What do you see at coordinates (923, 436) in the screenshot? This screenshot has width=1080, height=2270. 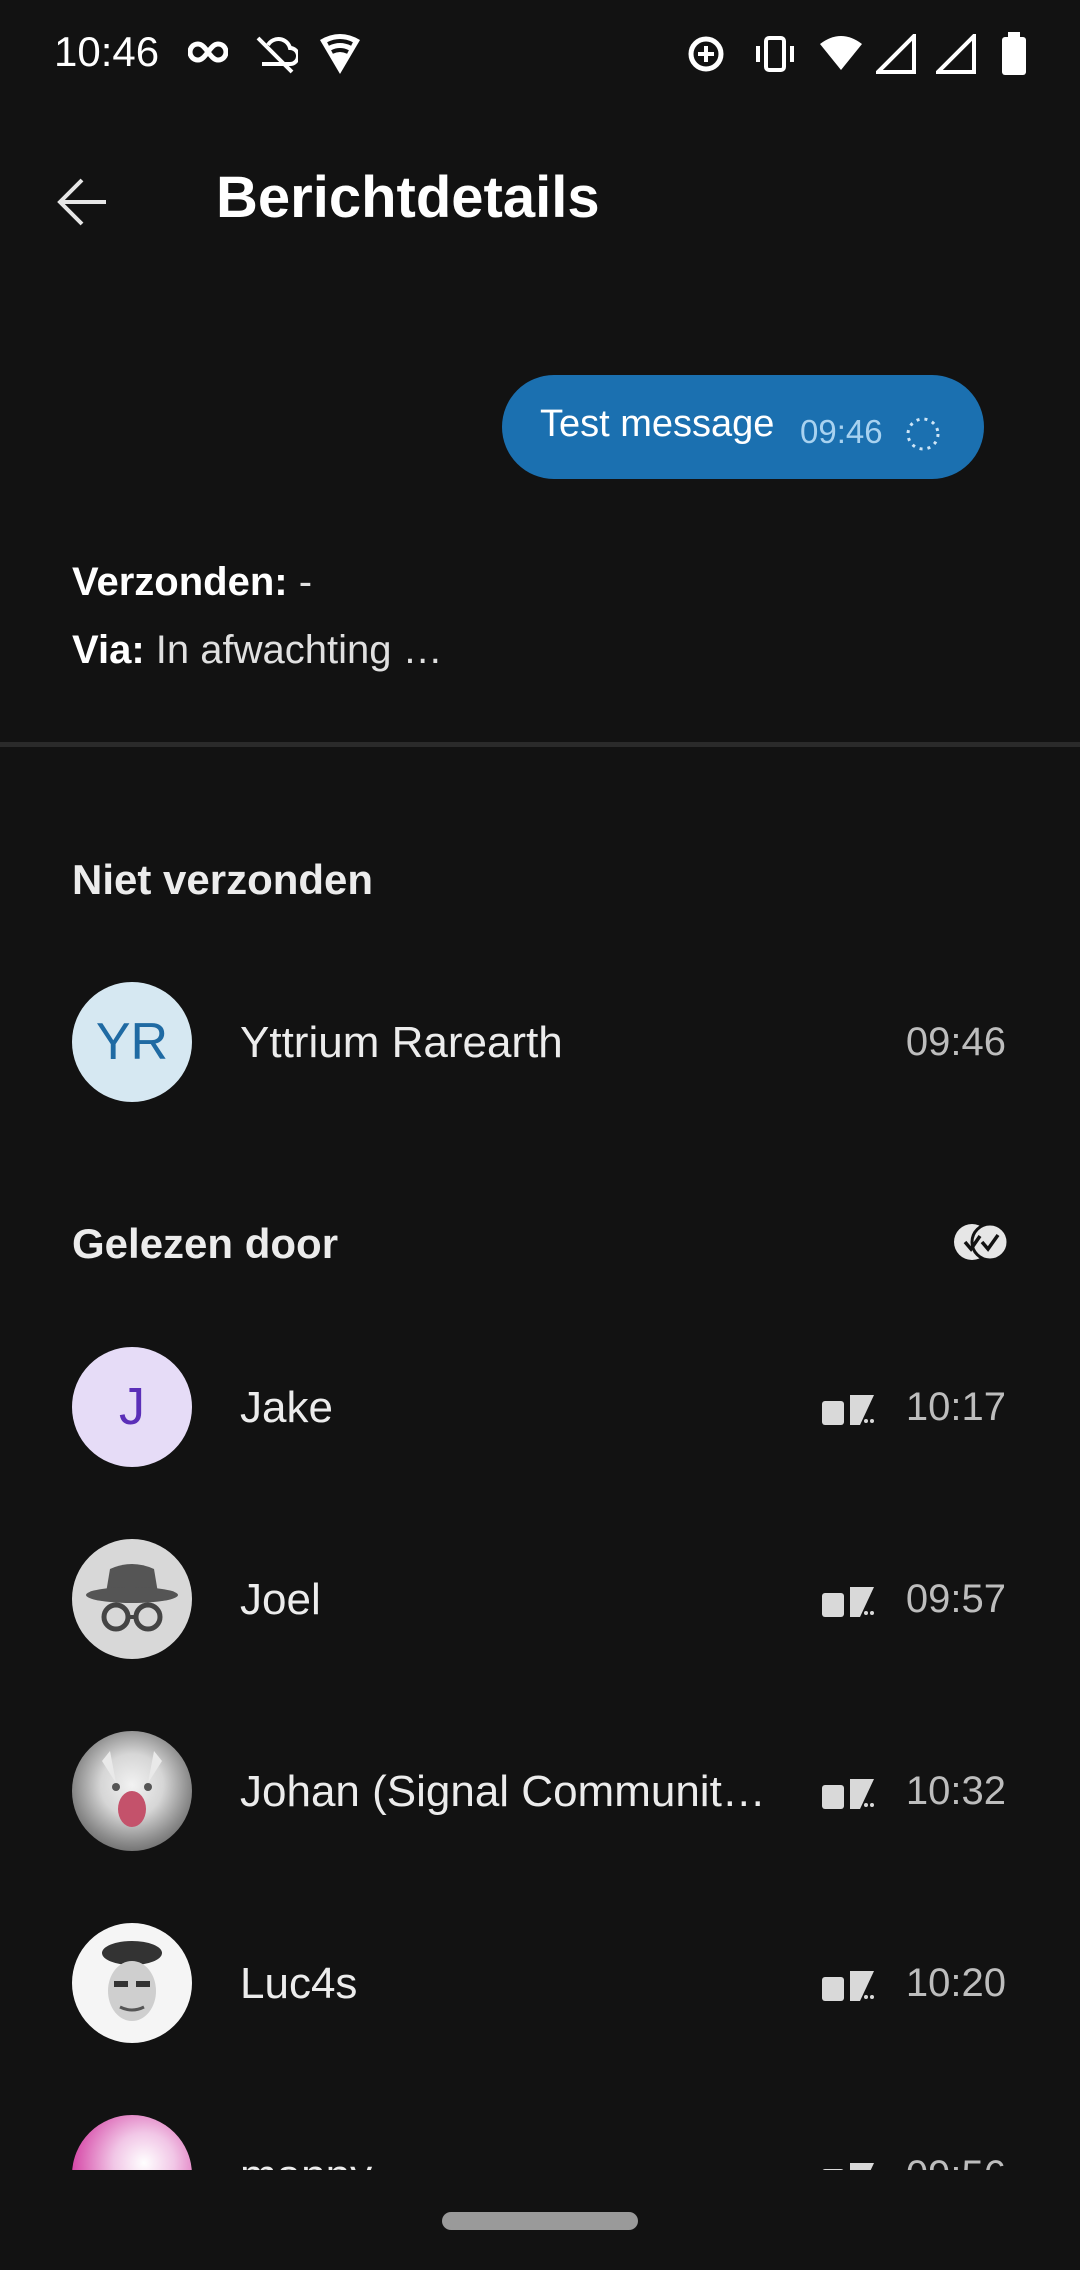 I see `sending-icon` at bounding box center [923, 436].